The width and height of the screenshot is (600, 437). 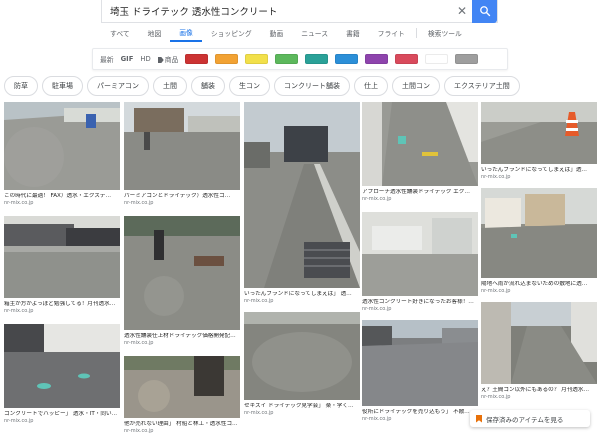 What do you see at coordinates (445, 33) in the screenshot?
I see `tab-search-tools: 検索ツール` at bounding box center [445, 33].